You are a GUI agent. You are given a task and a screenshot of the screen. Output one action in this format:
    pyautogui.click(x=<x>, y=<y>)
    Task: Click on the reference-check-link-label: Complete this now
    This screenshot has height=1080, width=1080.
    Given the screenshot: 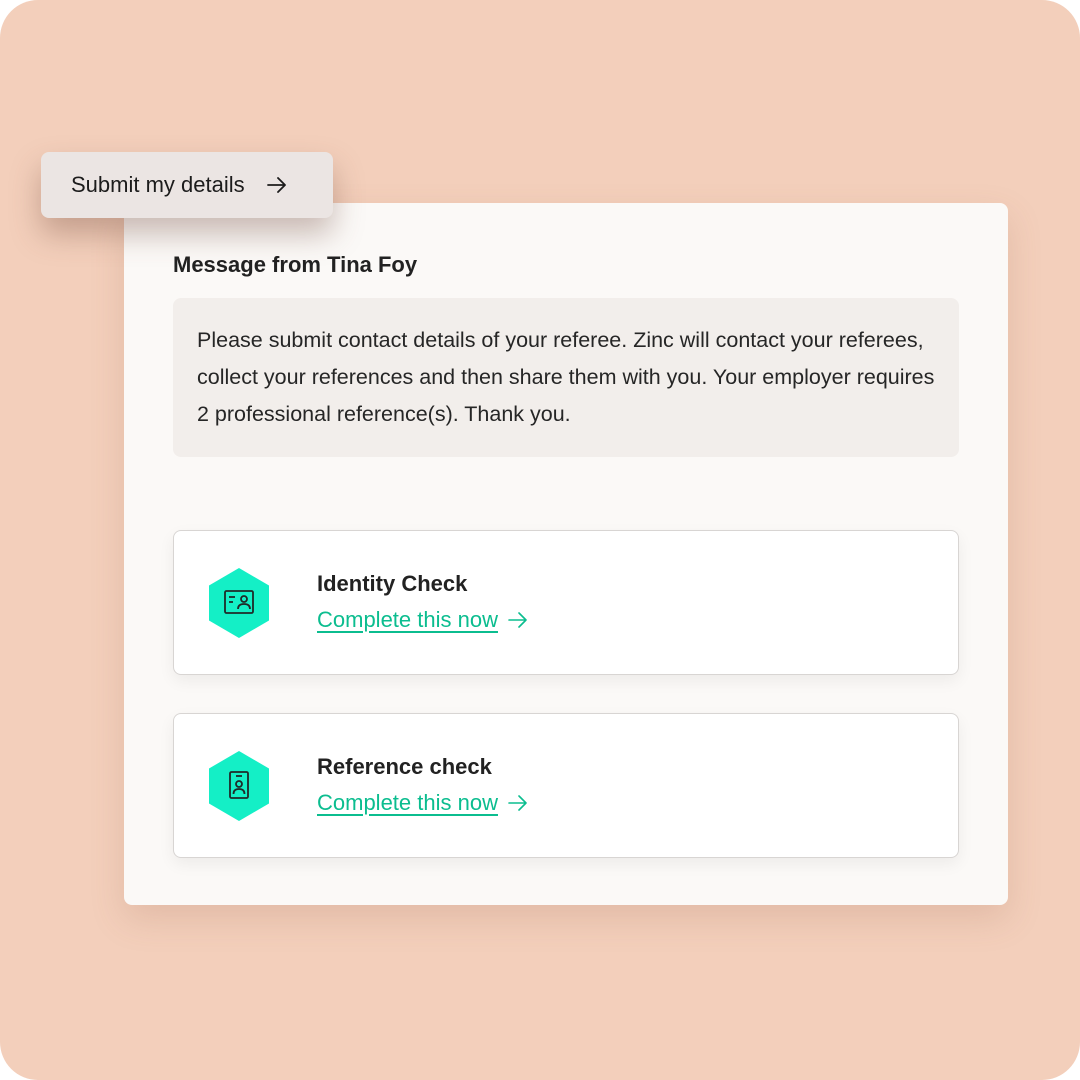 What is the action you would take?
    pyautogui.click(x=407, y=802)
    